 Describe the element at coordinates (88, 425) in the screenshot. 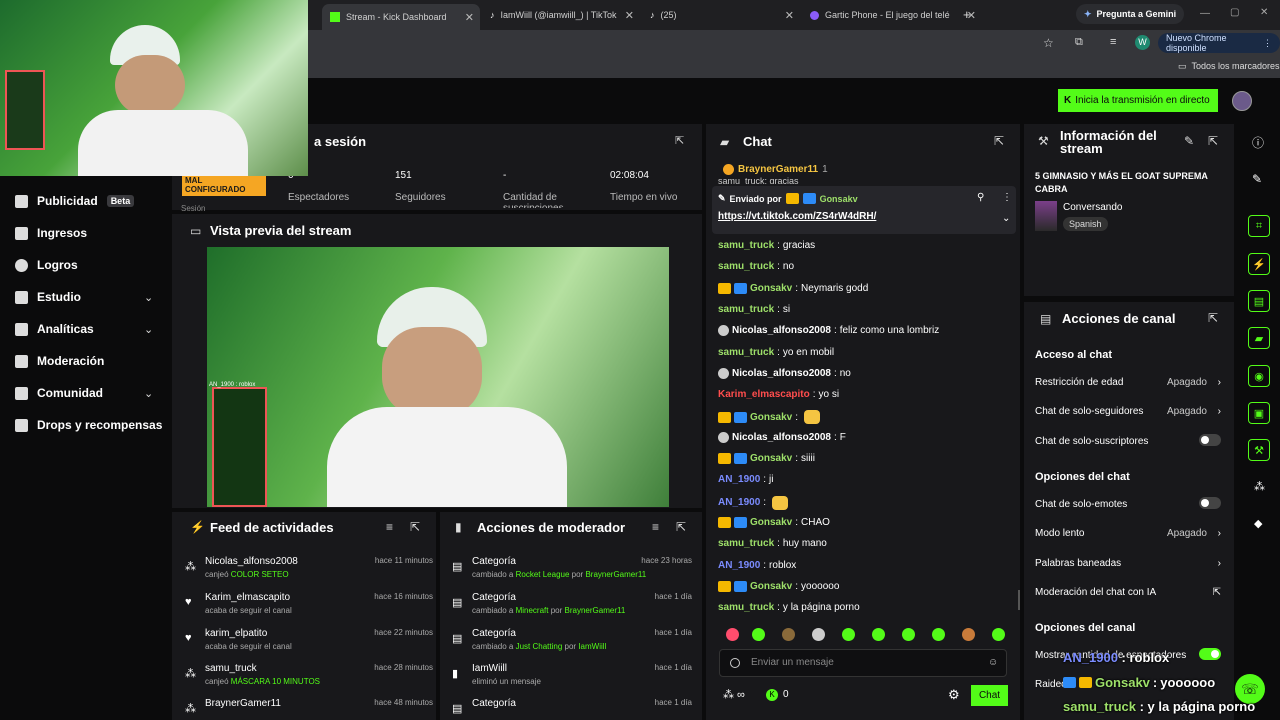

I see `sidebar-item-drops: Drops y recompensas` at that location.